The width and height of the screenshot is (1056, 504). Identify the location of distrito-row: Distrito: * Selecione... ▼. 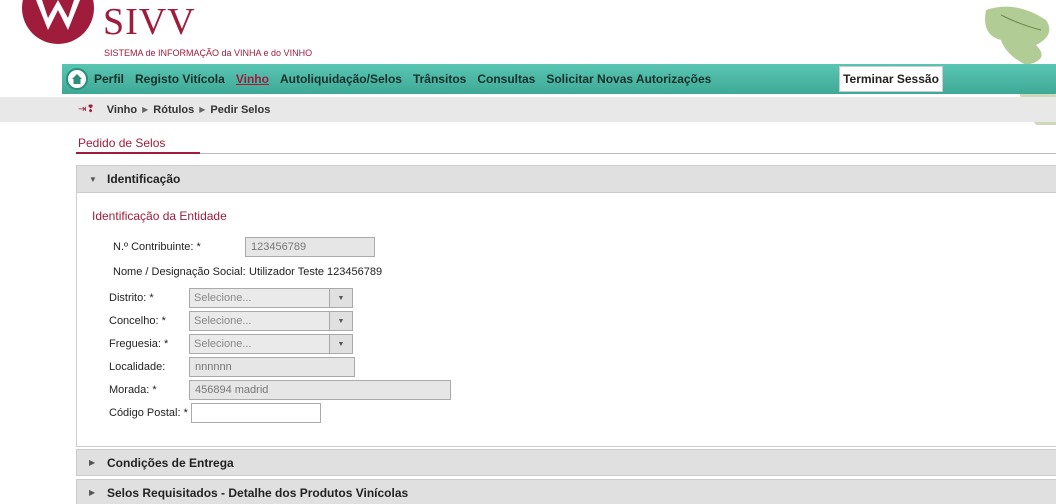
(231, 298).